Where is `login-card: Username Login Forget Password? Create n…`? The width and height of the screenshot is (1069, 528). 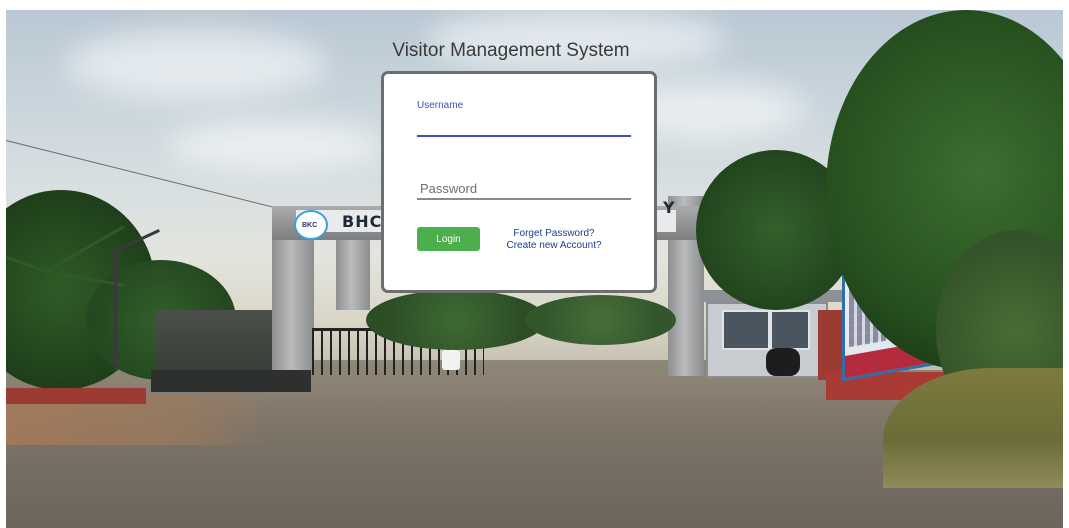
login-card: Username Login Forget Password? Create n… is located at coordinates (519, 182).